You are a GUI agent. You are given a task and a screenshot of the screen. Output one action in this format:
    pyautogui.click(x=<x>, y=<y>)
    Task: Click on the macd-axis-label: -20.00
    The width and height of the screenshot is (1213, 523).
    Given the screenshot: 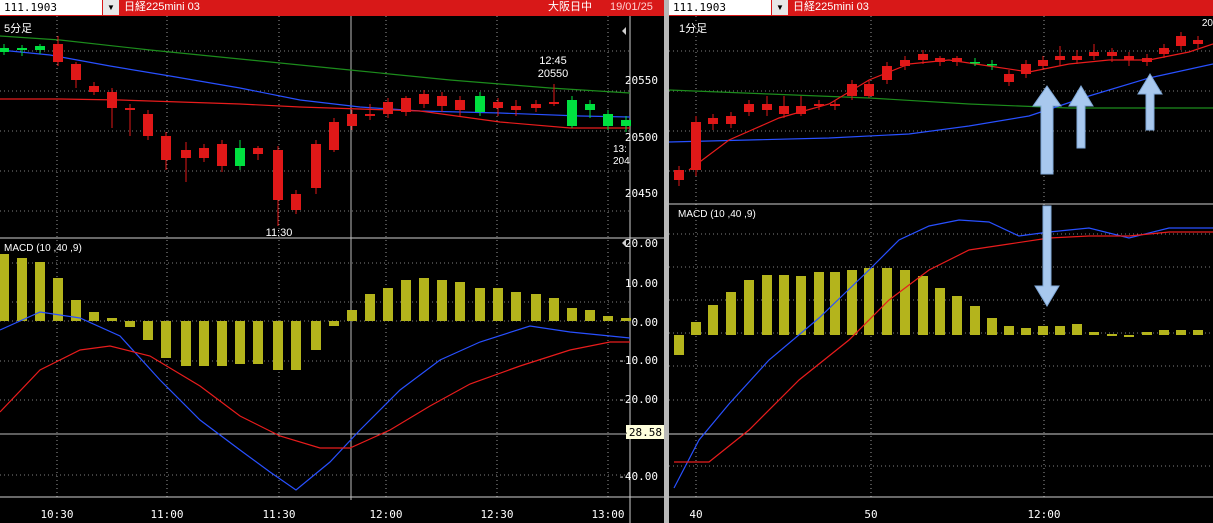 What is the action you would take?
    pyautogui.click(x=638, y=399)
    